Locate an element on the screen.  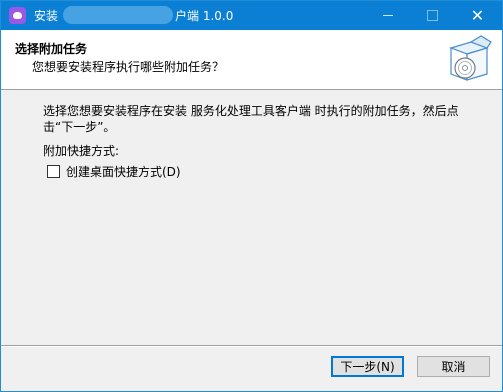
close-button: ✕ is located at coordinates (477, 15).